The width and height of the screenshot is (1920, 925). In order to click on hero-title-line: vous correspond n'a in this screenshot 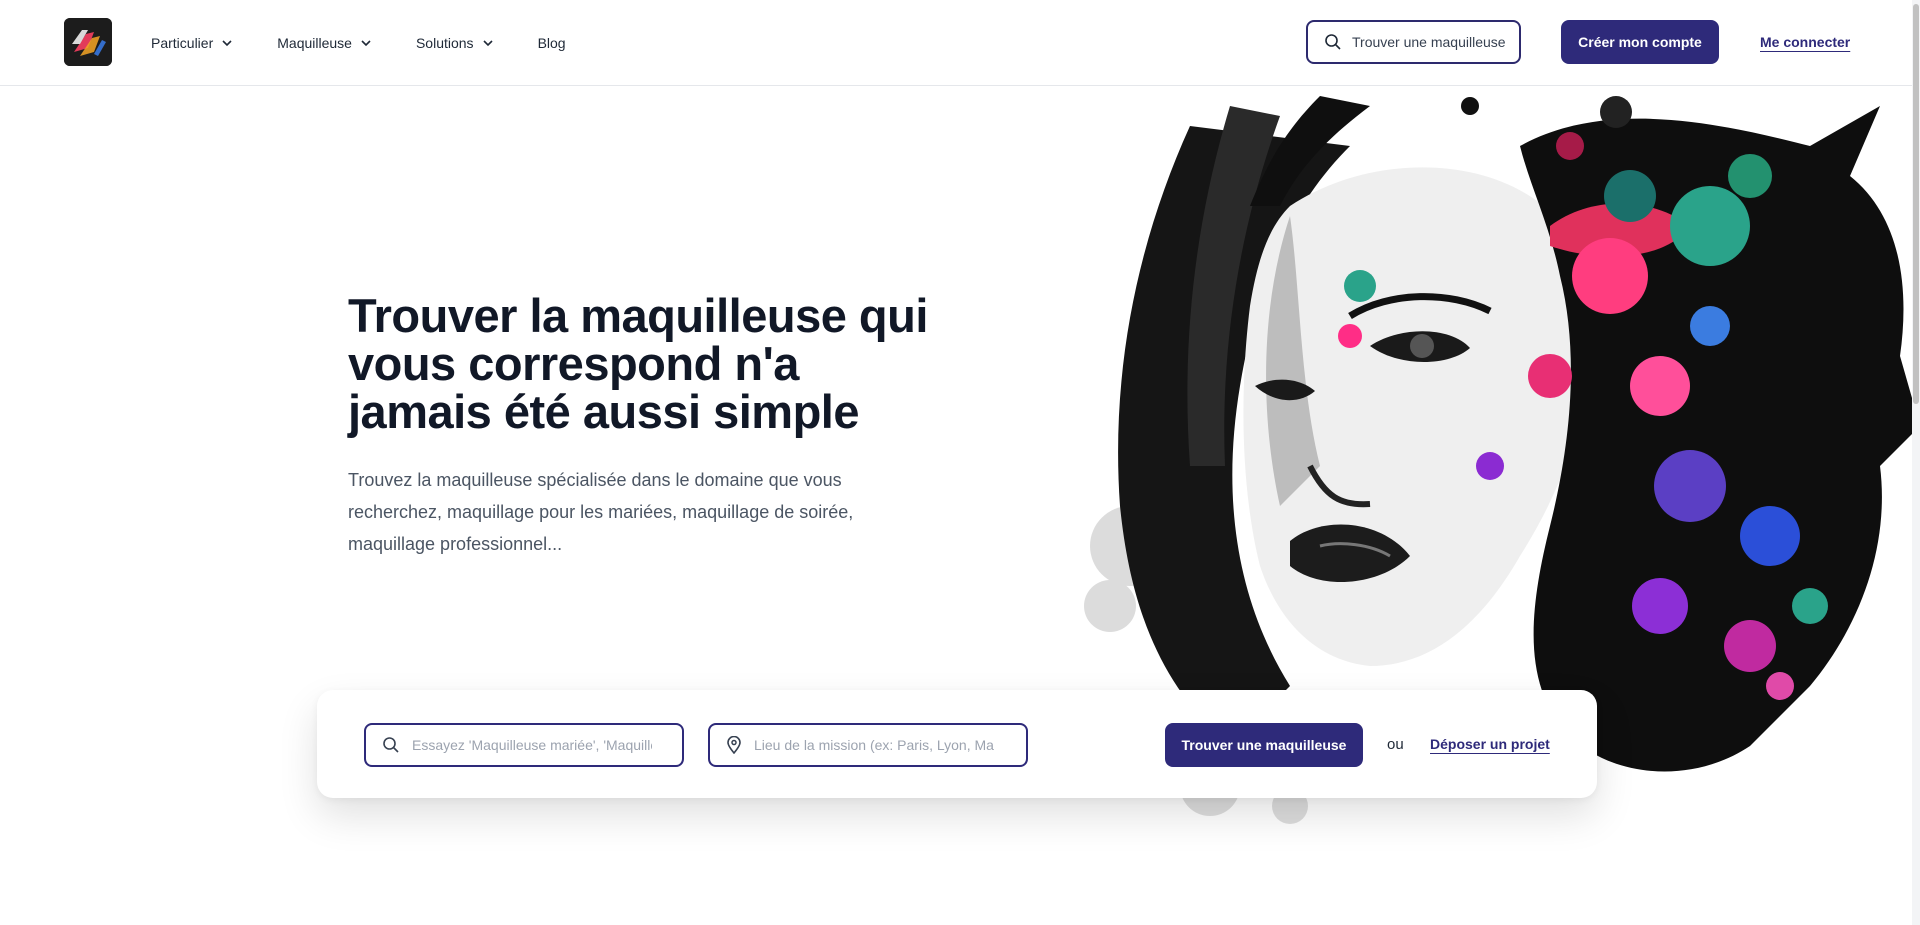, I will do `click(573, 363)`.